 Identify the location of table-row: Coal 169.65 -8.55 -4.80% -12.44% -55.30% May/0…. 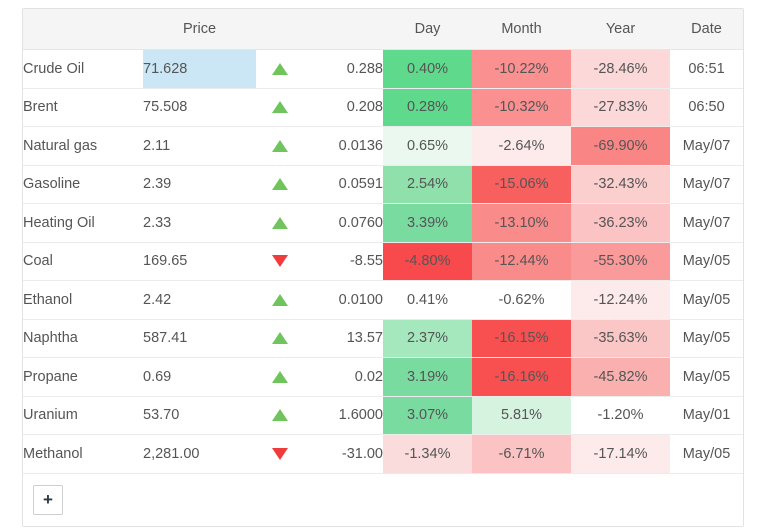
(383, 261).